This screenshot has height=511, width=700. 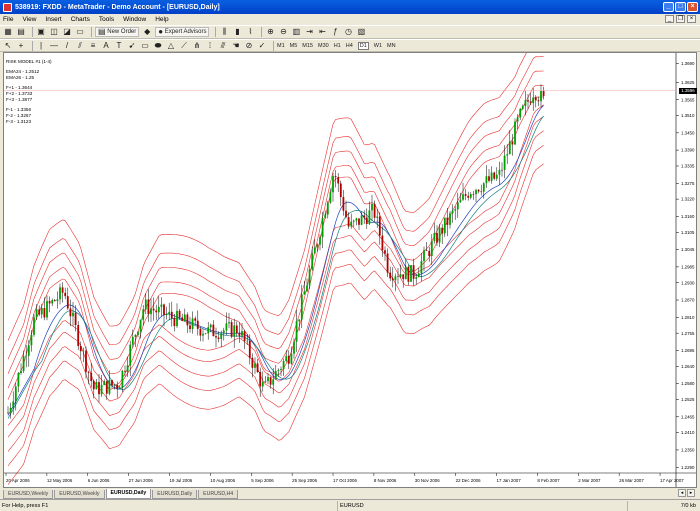 What do you see at coordinates (631, 480) in the screenshot?
I see `date-tick-label: 26 Mar 2007` at bounding box center [631, 480].